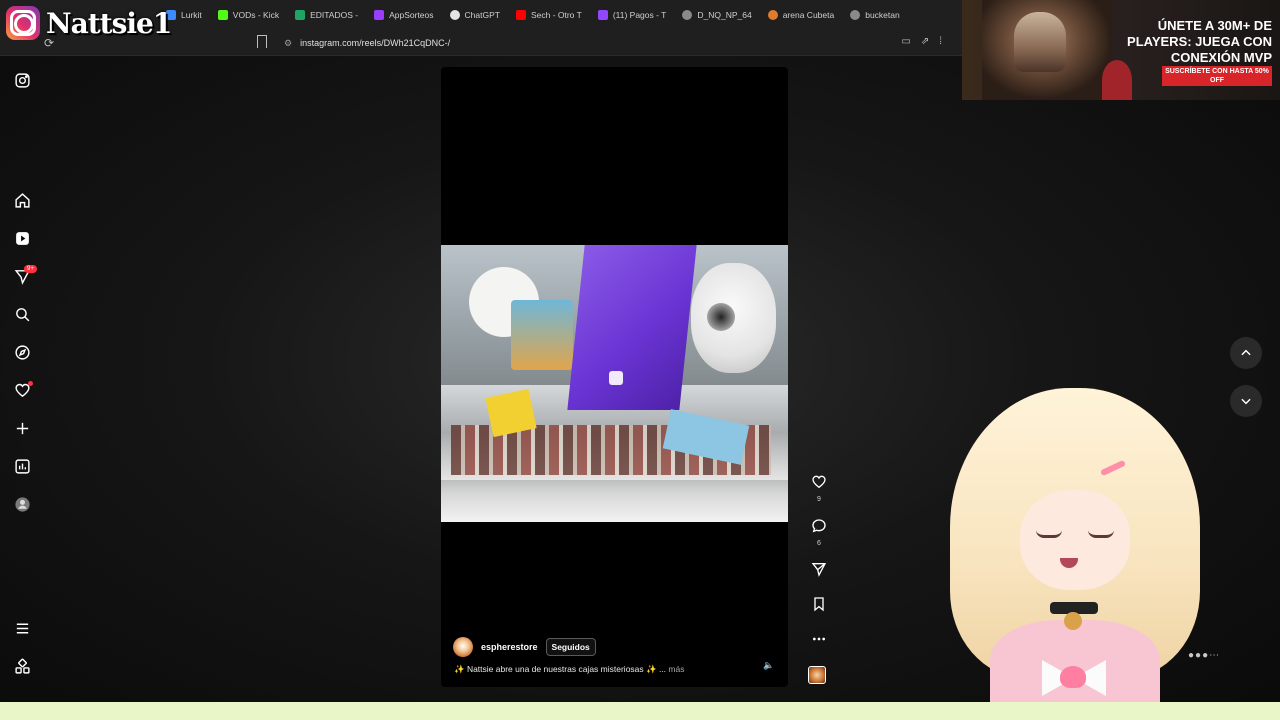  Describe the element at coordinates (1075, 540) in the screenshot. I see `avatar-face` at that location.